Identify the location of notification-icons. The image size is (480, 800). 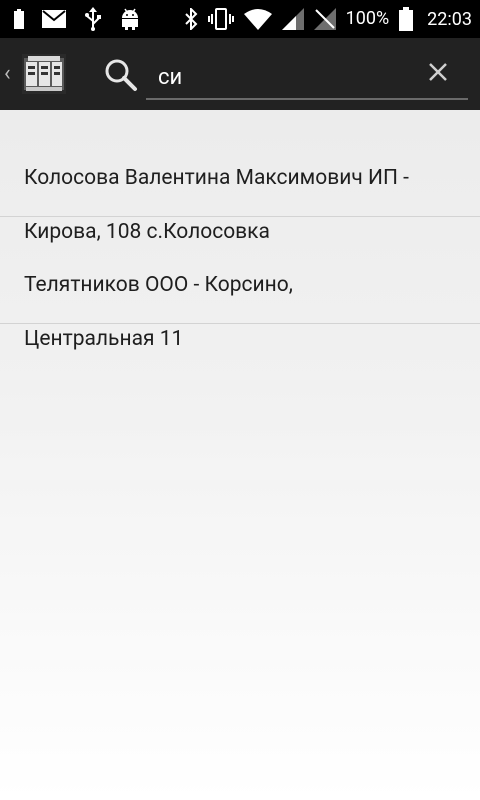
(77, 19).